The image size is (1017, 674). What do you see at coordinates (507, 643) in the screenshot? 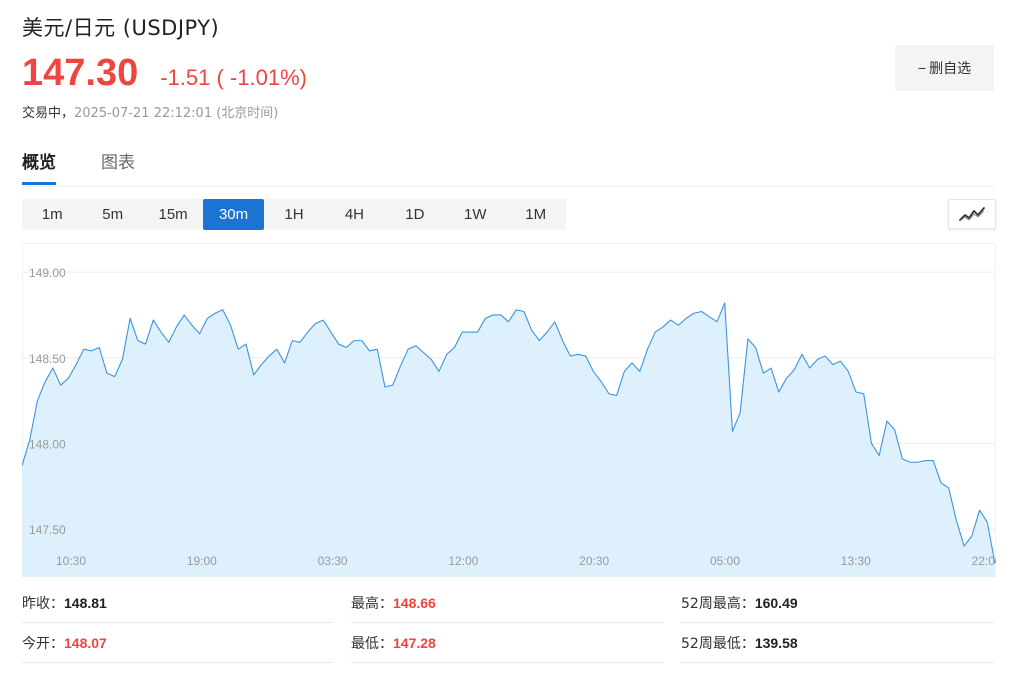
I see `stat-low: 最低： 147.28` at bounding box center [507, 643].